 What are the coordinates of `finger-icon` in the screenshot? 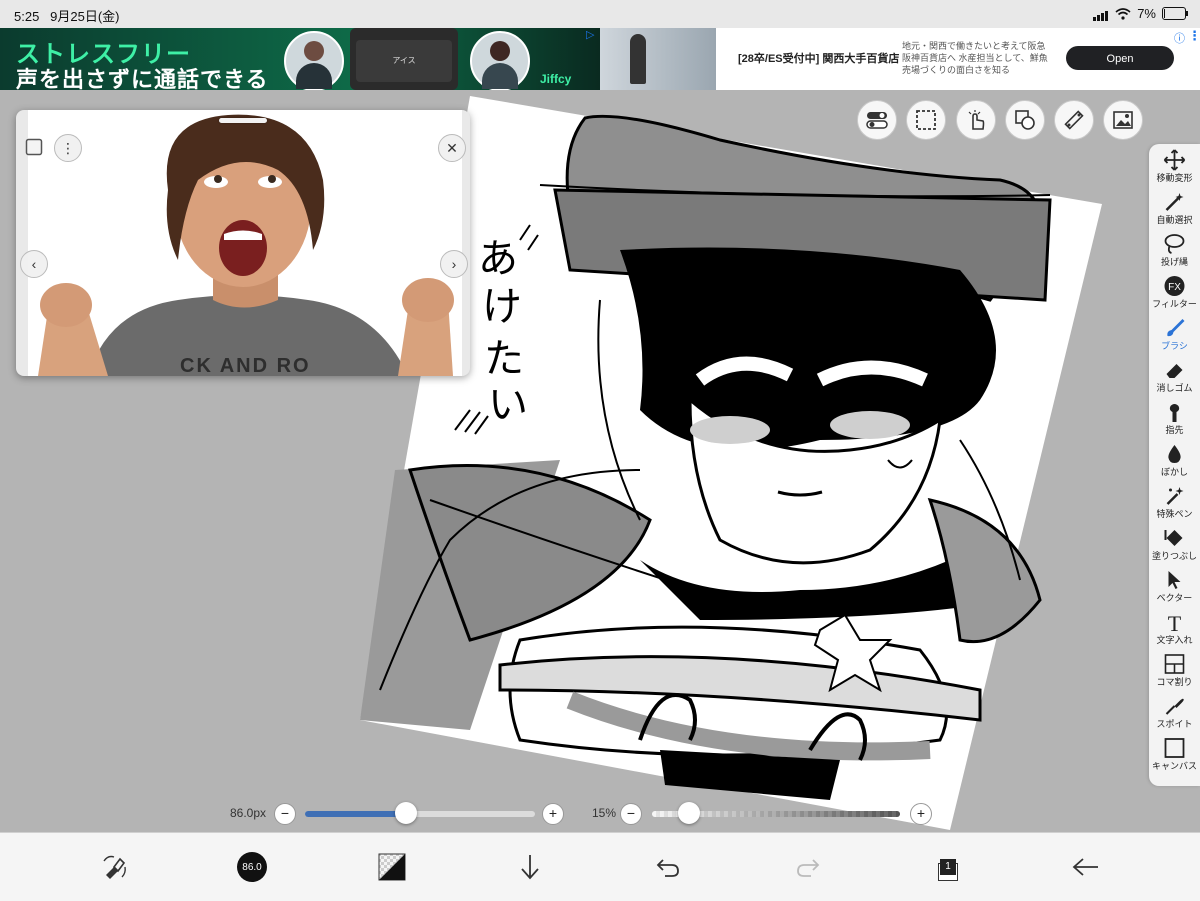 It's located at (1174, 413).